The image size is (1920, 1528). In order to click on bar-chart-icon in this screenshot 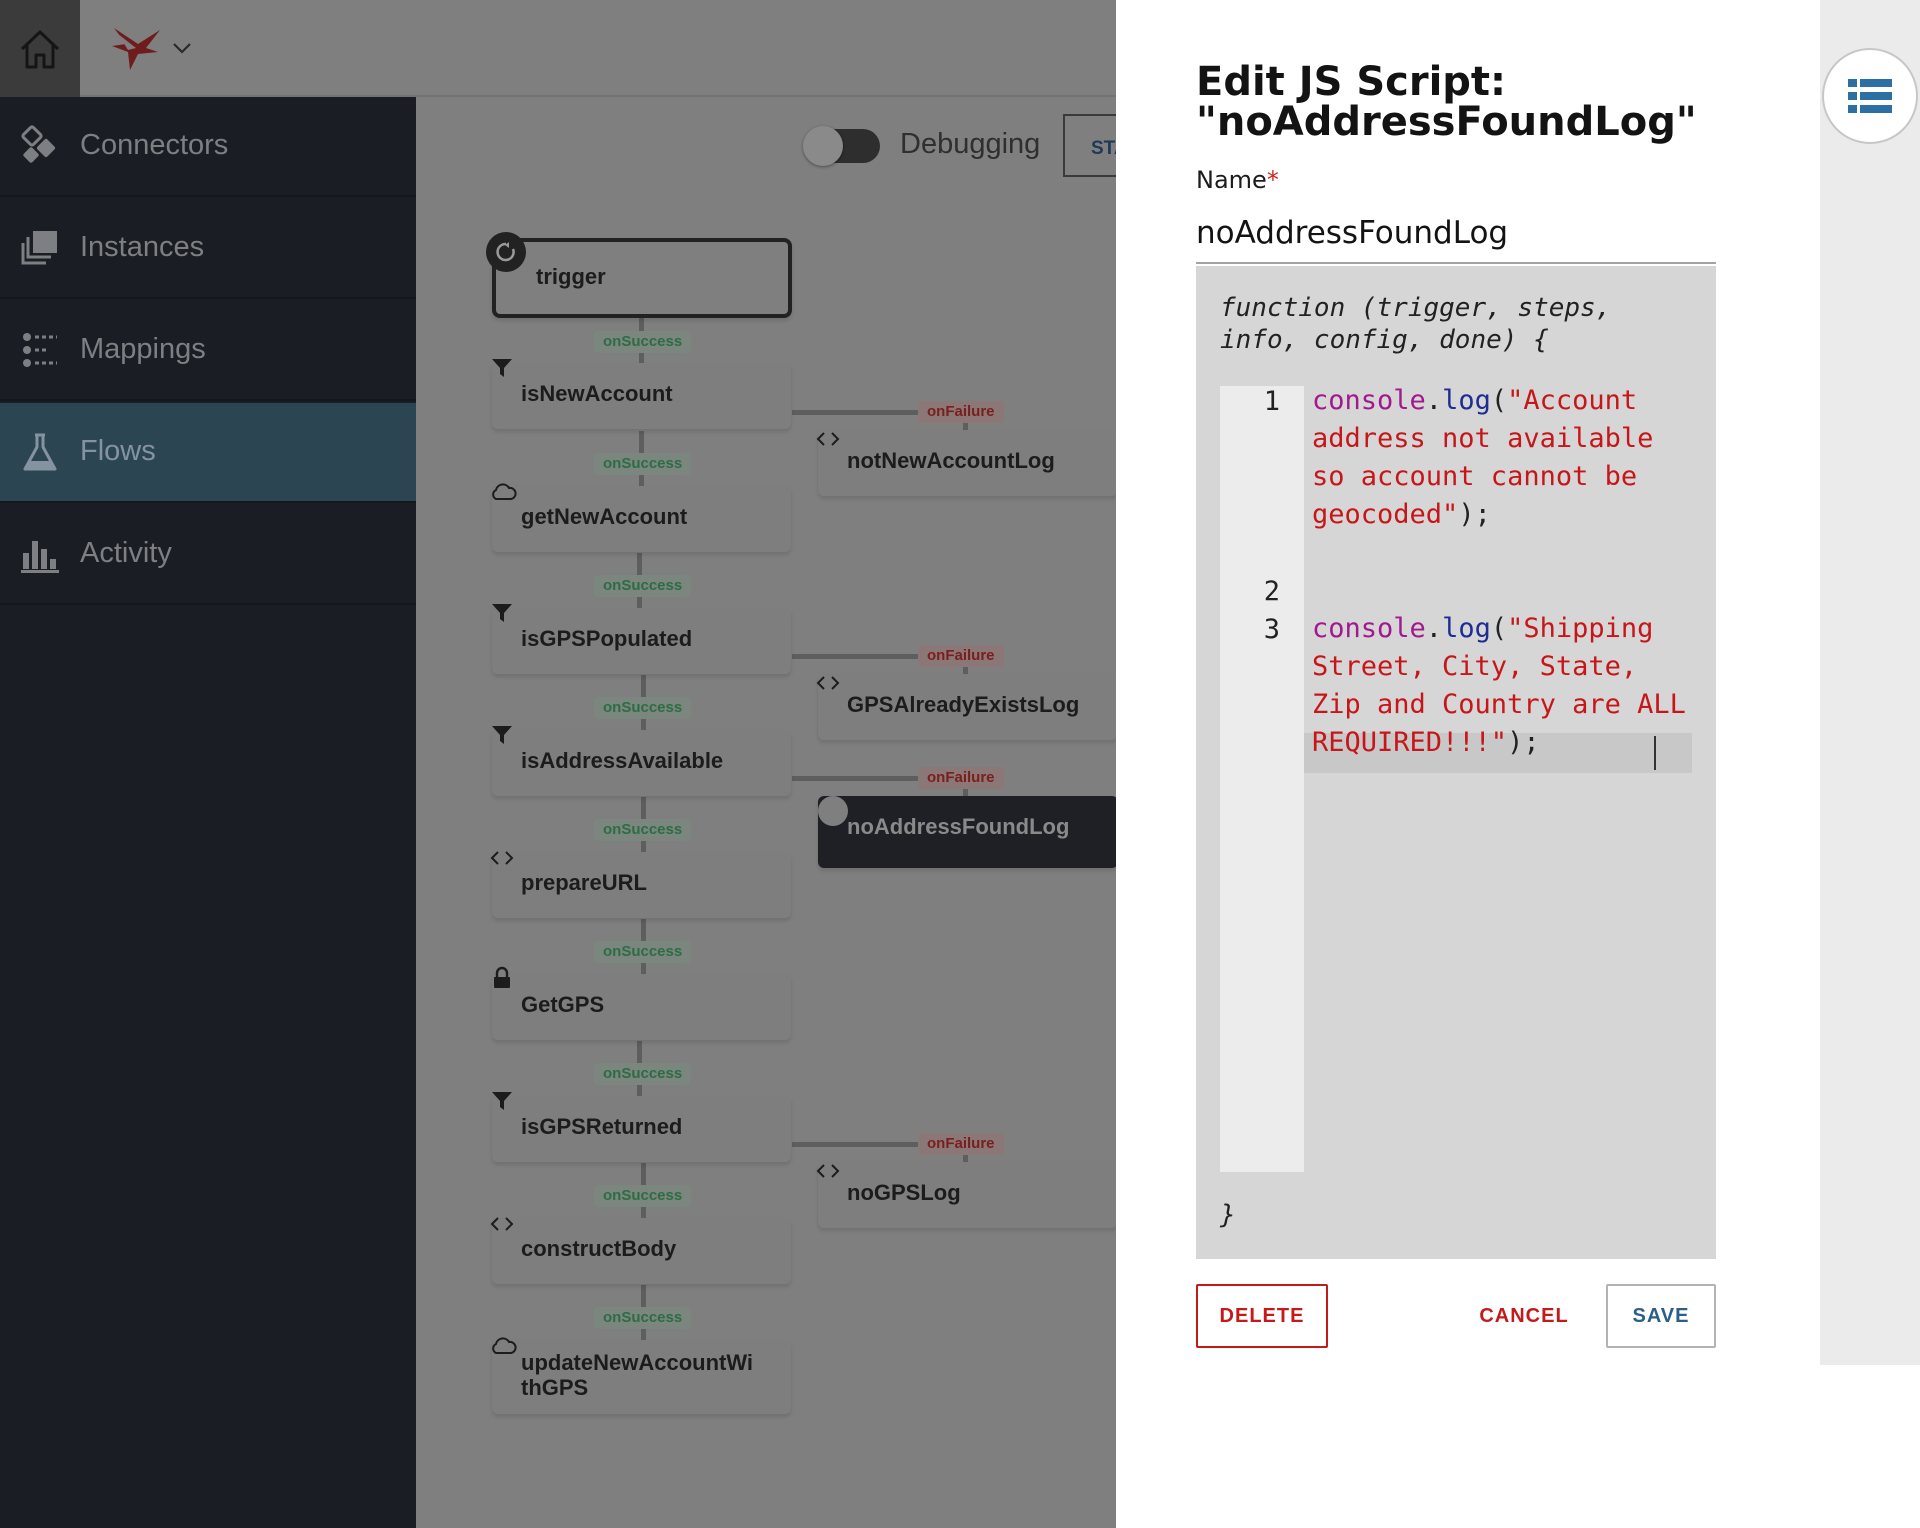, I will do `click(40, 557)`.